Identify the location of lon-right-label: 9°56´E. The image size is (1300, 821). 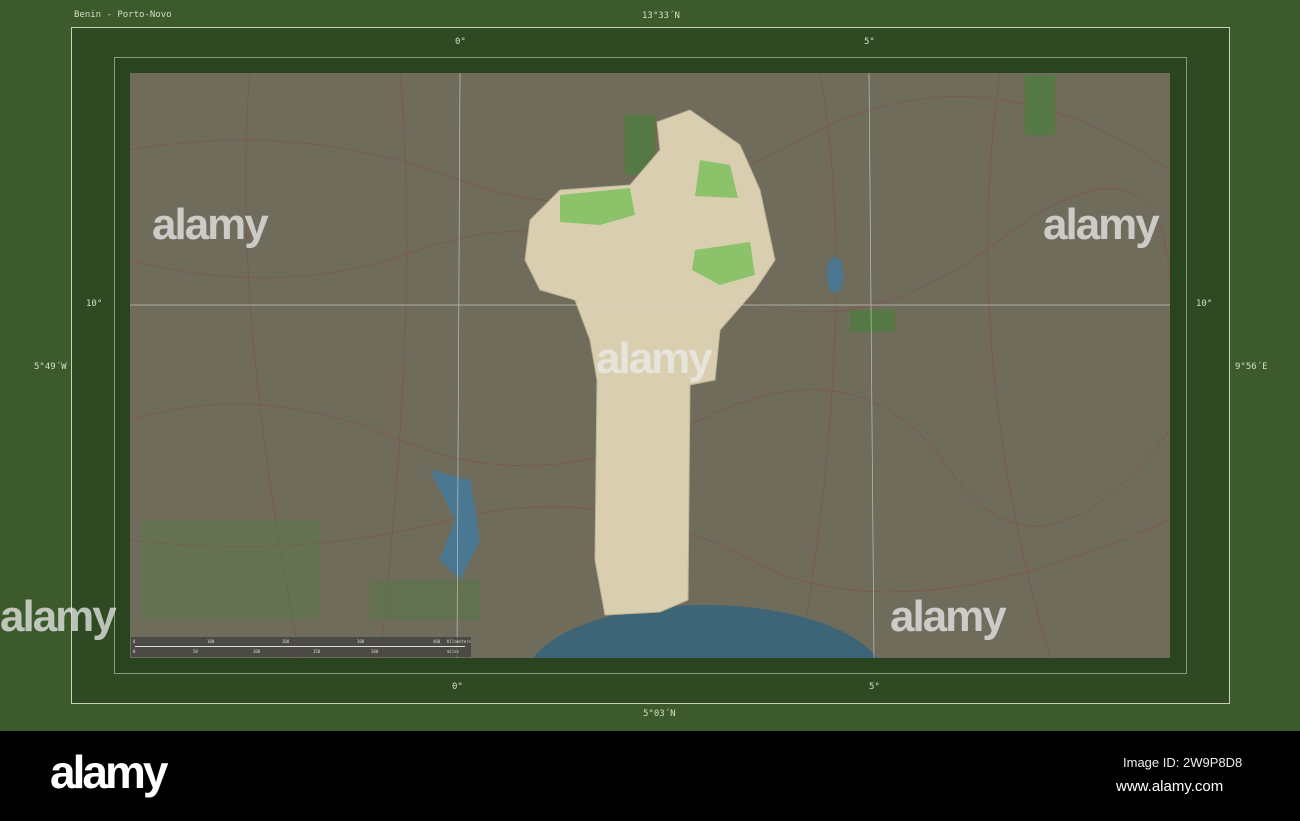
(1251, 367).